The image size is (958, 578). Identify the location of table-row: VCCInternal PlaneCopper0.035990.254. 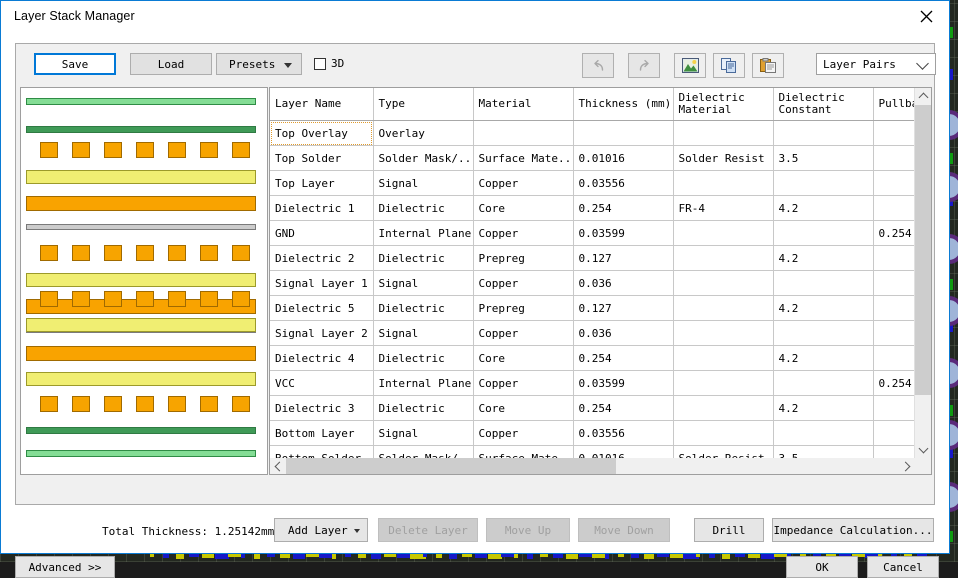
(592, 383).